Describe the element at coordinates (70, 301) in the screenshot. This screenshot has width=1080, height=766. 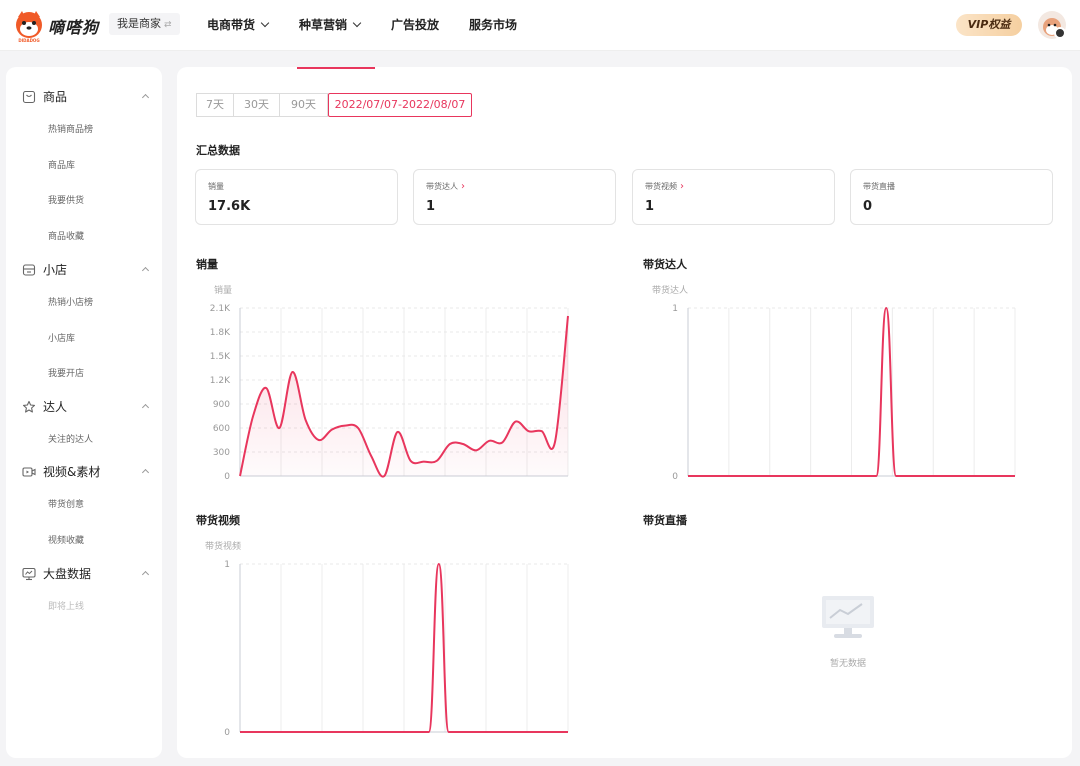
I see `sidebar-item-hot-stores: 热销小店榜` at that location.